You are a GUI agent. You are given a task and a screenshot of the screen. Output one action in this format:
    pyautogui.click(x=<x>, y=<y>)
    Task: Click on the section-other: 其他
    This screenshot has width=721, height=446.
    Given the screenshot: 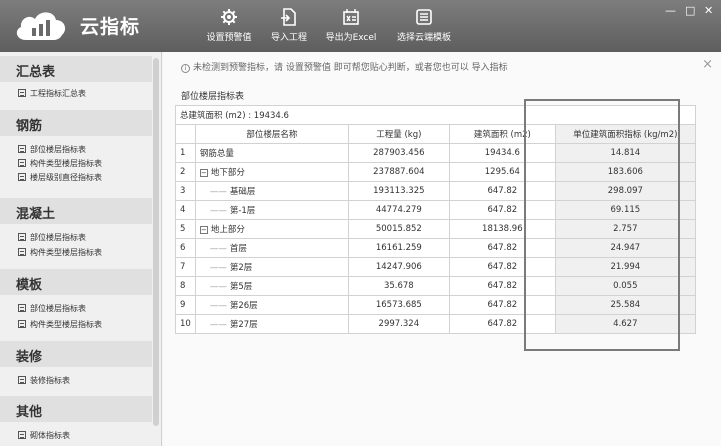 What is the action you would take?
    pyautogui.click(x=76, y=409)
    